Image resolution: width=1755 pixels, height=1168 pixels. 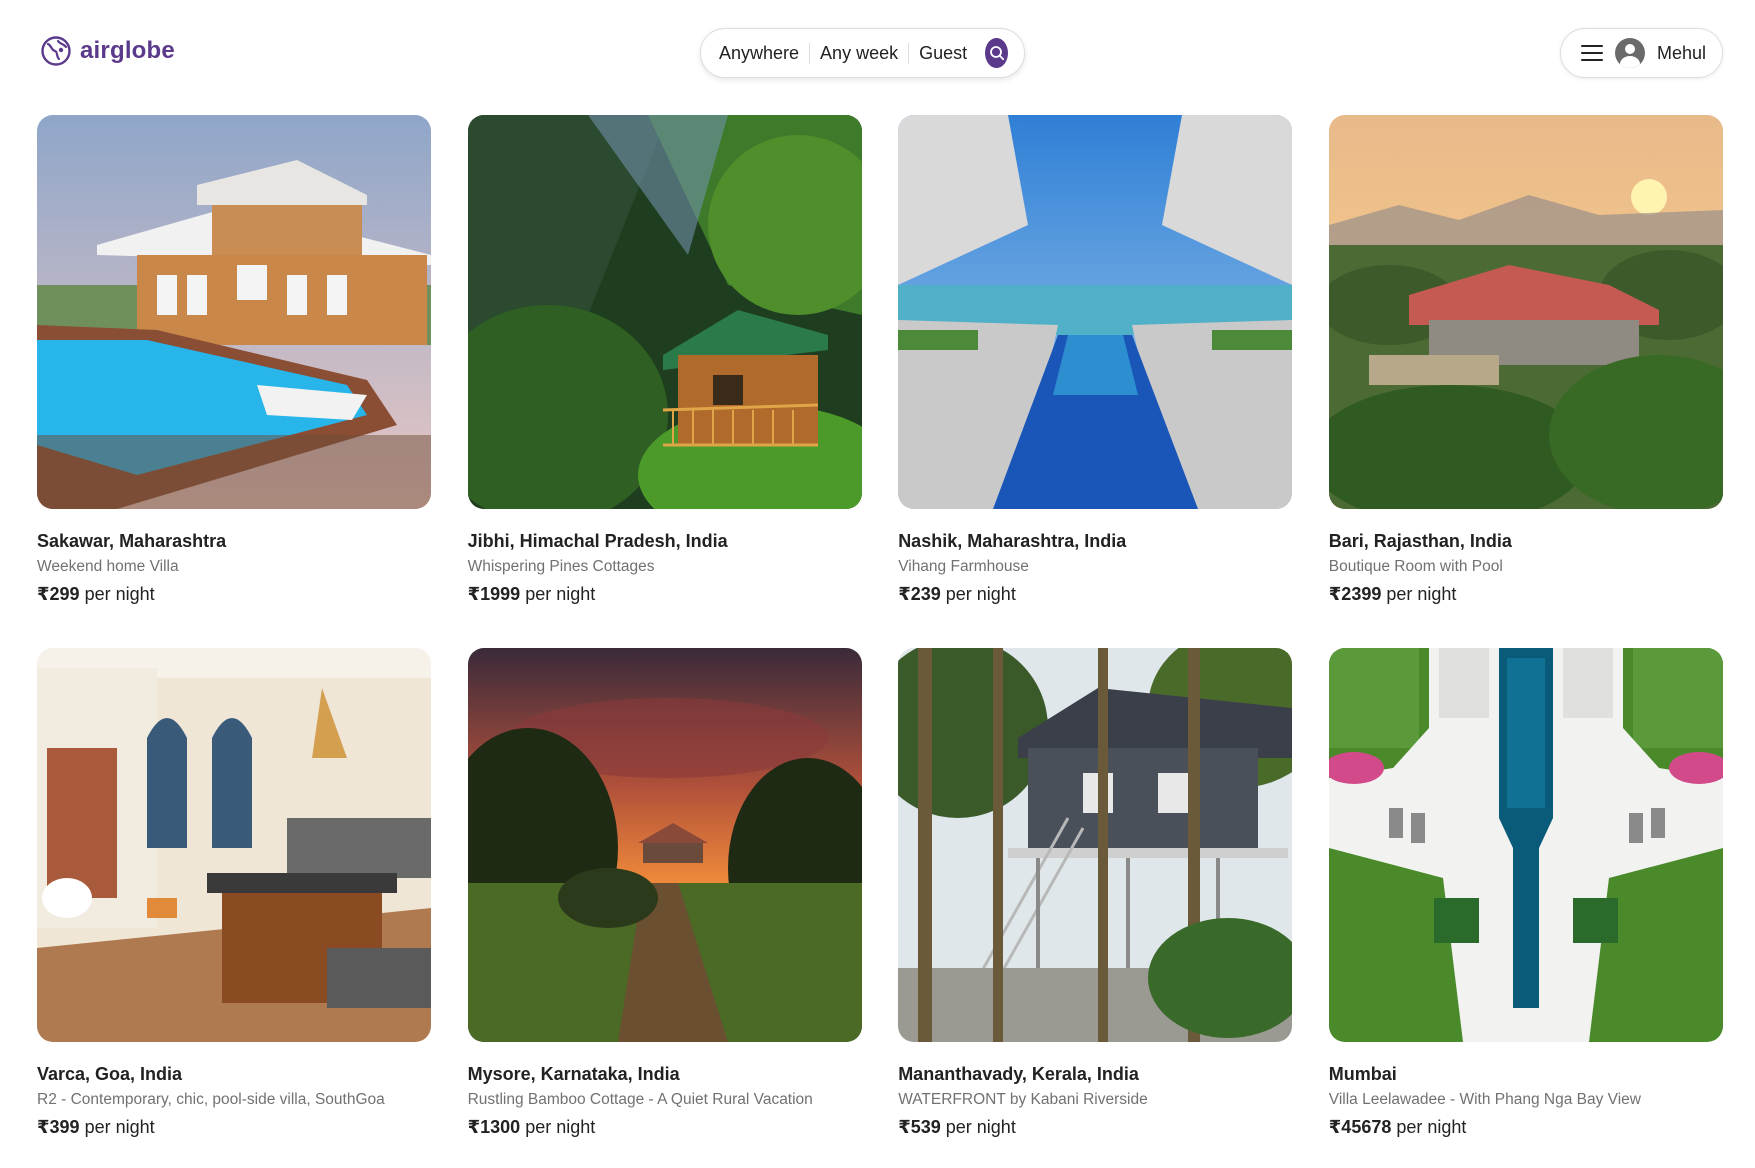 What do you see at coordinates (919, 1127) in the screenshot?
I see `price-amount: ₹539` at bounding box center [919, 1127].